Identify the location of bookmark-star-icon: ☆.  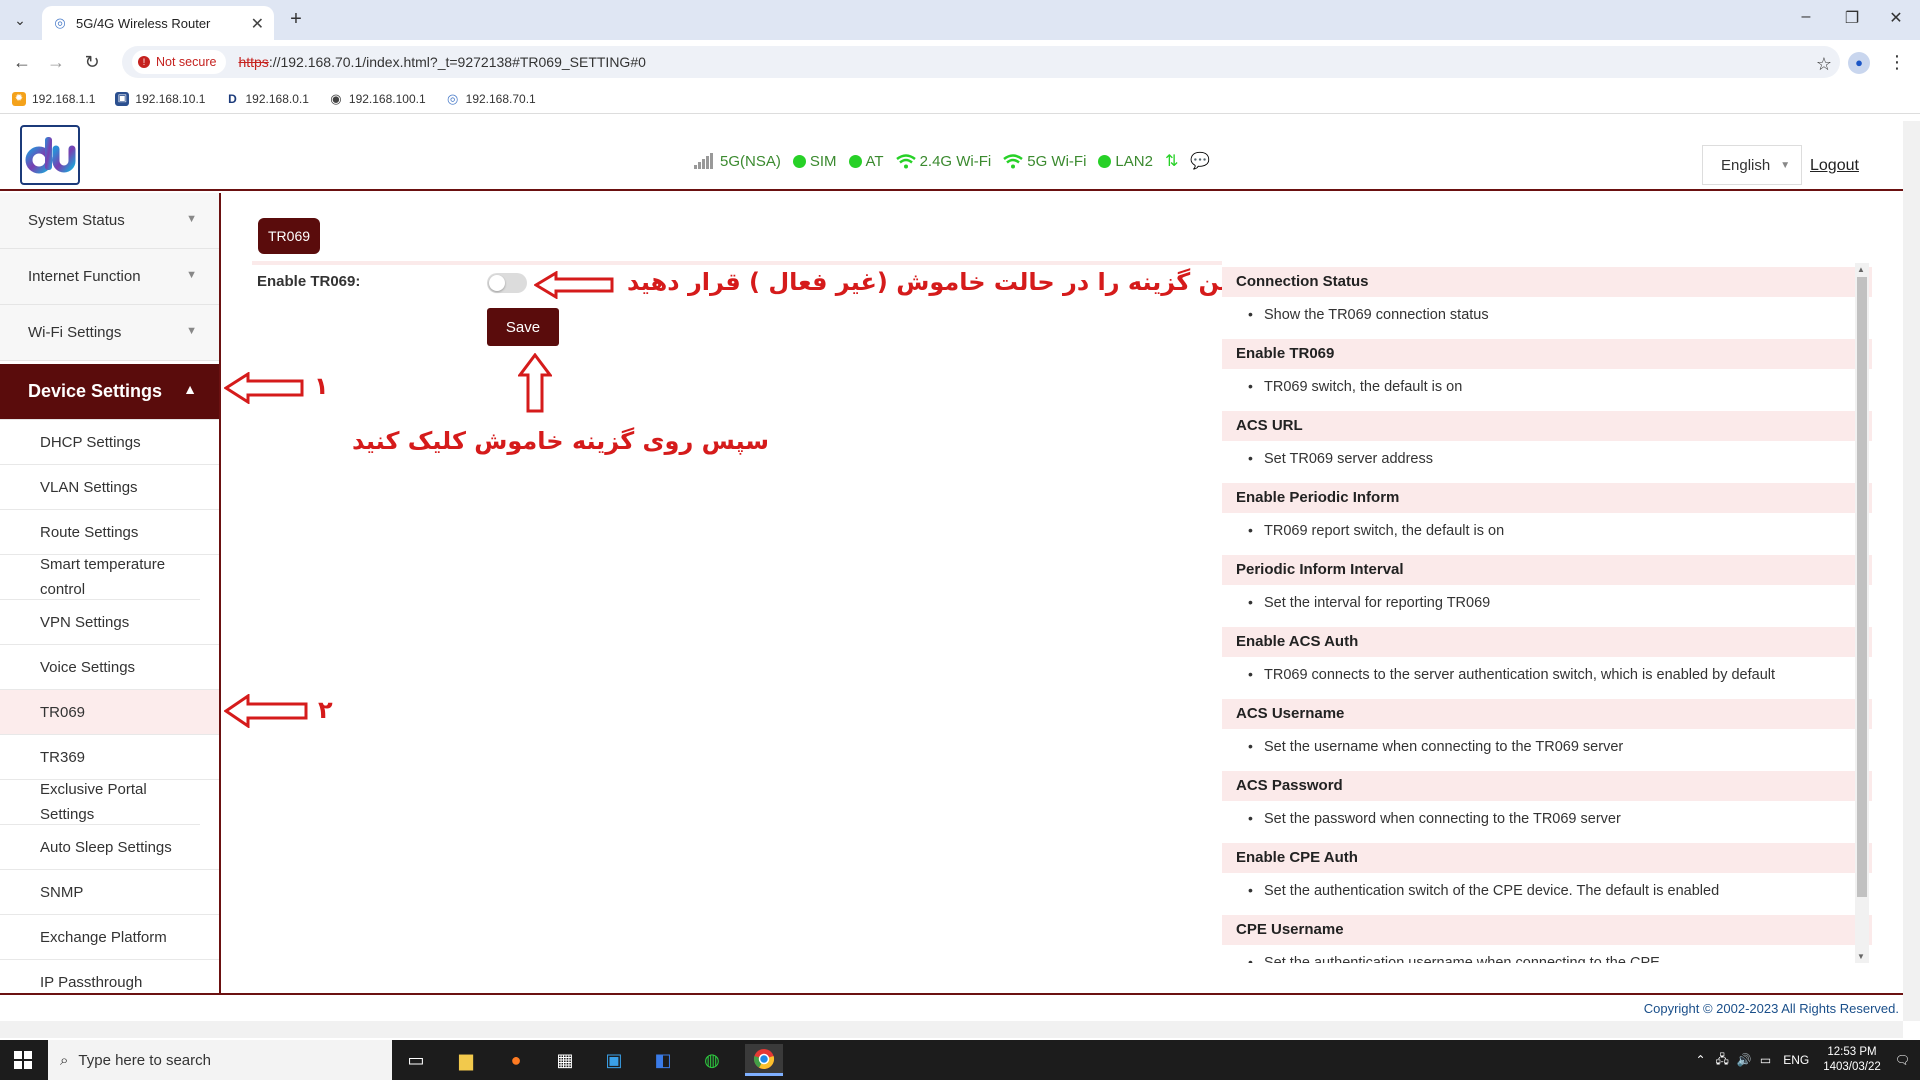
(1824, 64).